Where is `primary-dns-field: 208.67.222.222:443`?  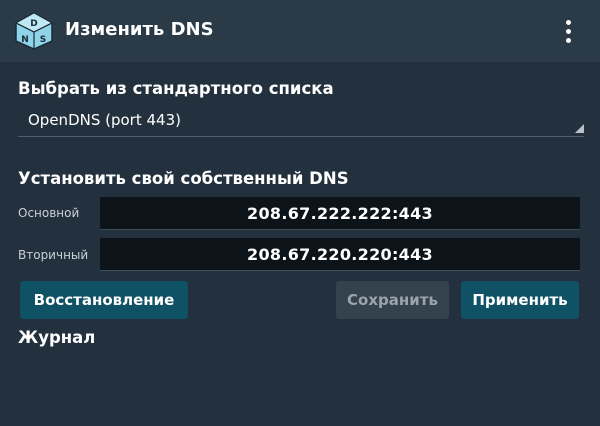
primary-dns-field: 208.67.222.222:443 is located at coordinates (340, 213).